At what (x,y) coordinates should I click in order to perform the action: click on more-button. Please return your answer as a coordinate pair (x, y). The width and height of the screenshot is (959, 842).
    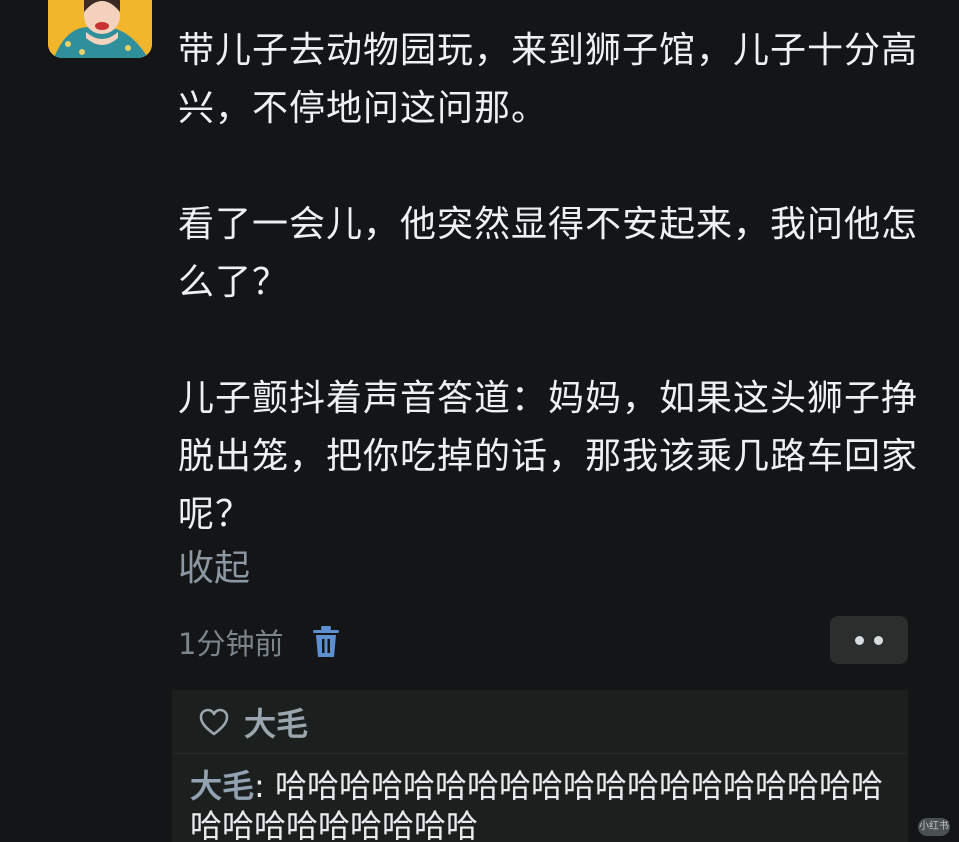
    Looking at the image, I should click on (869, 640).